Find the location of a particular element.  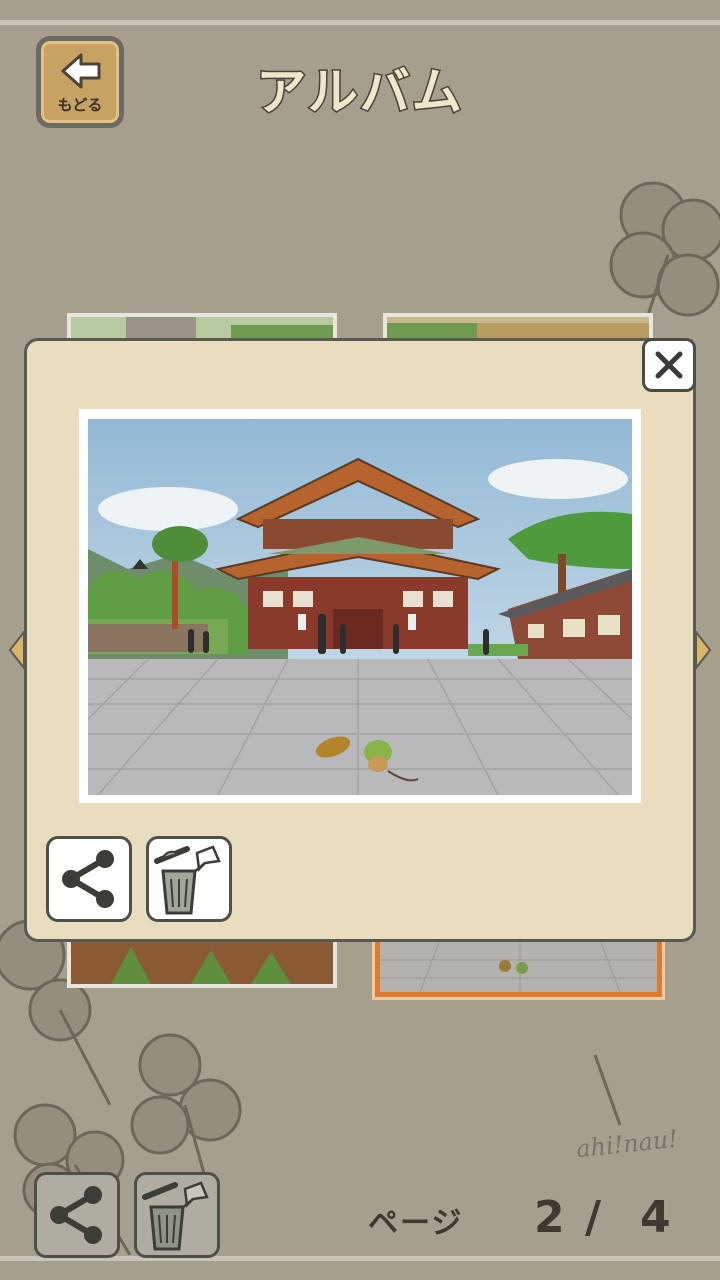

background-line-top is located at coordinates (360, 22).